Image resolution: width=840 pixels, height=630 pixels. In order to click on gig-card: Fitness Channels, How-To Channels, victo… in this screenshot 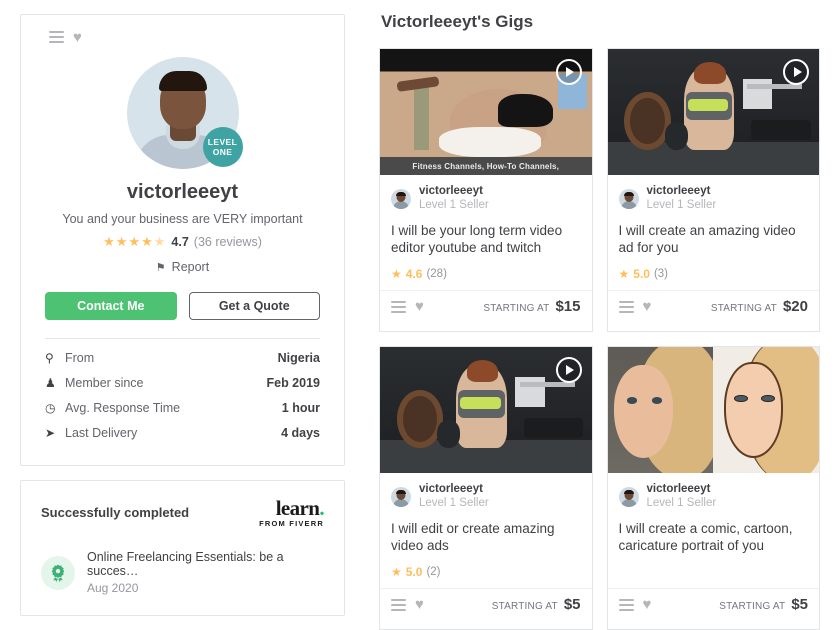, I will do `click(486, 190)`.